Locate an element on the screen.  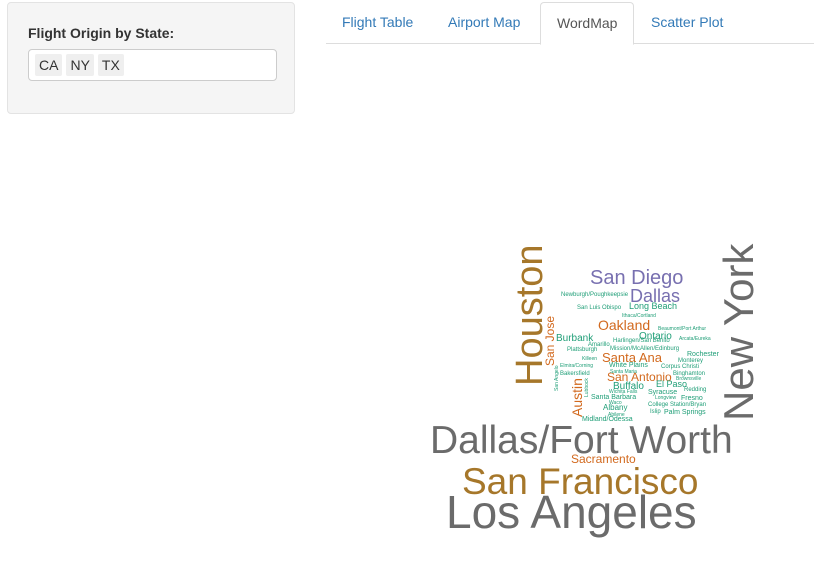
word-longview: Longview is located at coordinates (666, 398).